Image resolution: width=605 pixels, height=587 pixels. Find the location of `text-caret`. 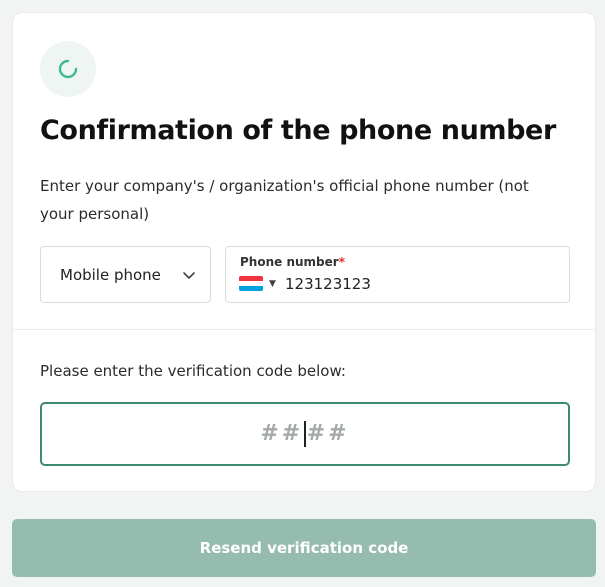

text-caret is located at coordinates (305, 434).